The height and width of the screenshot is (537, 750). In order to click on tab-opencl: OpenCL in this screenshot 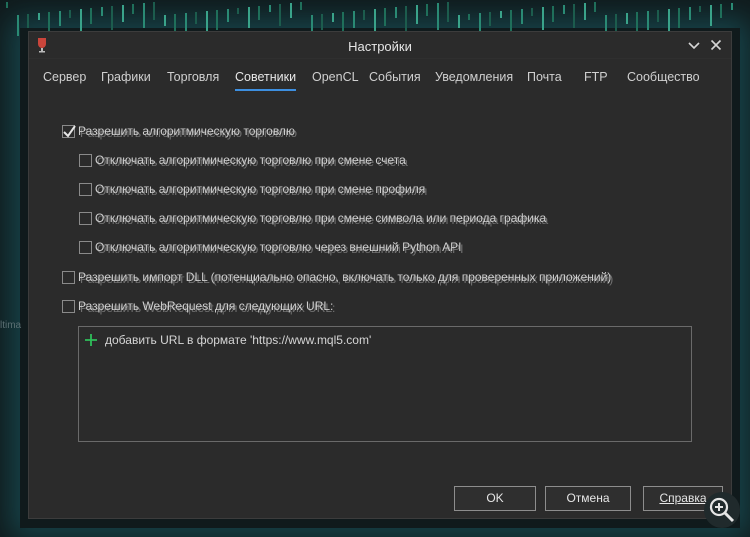, I will do `click(335, 81)`.